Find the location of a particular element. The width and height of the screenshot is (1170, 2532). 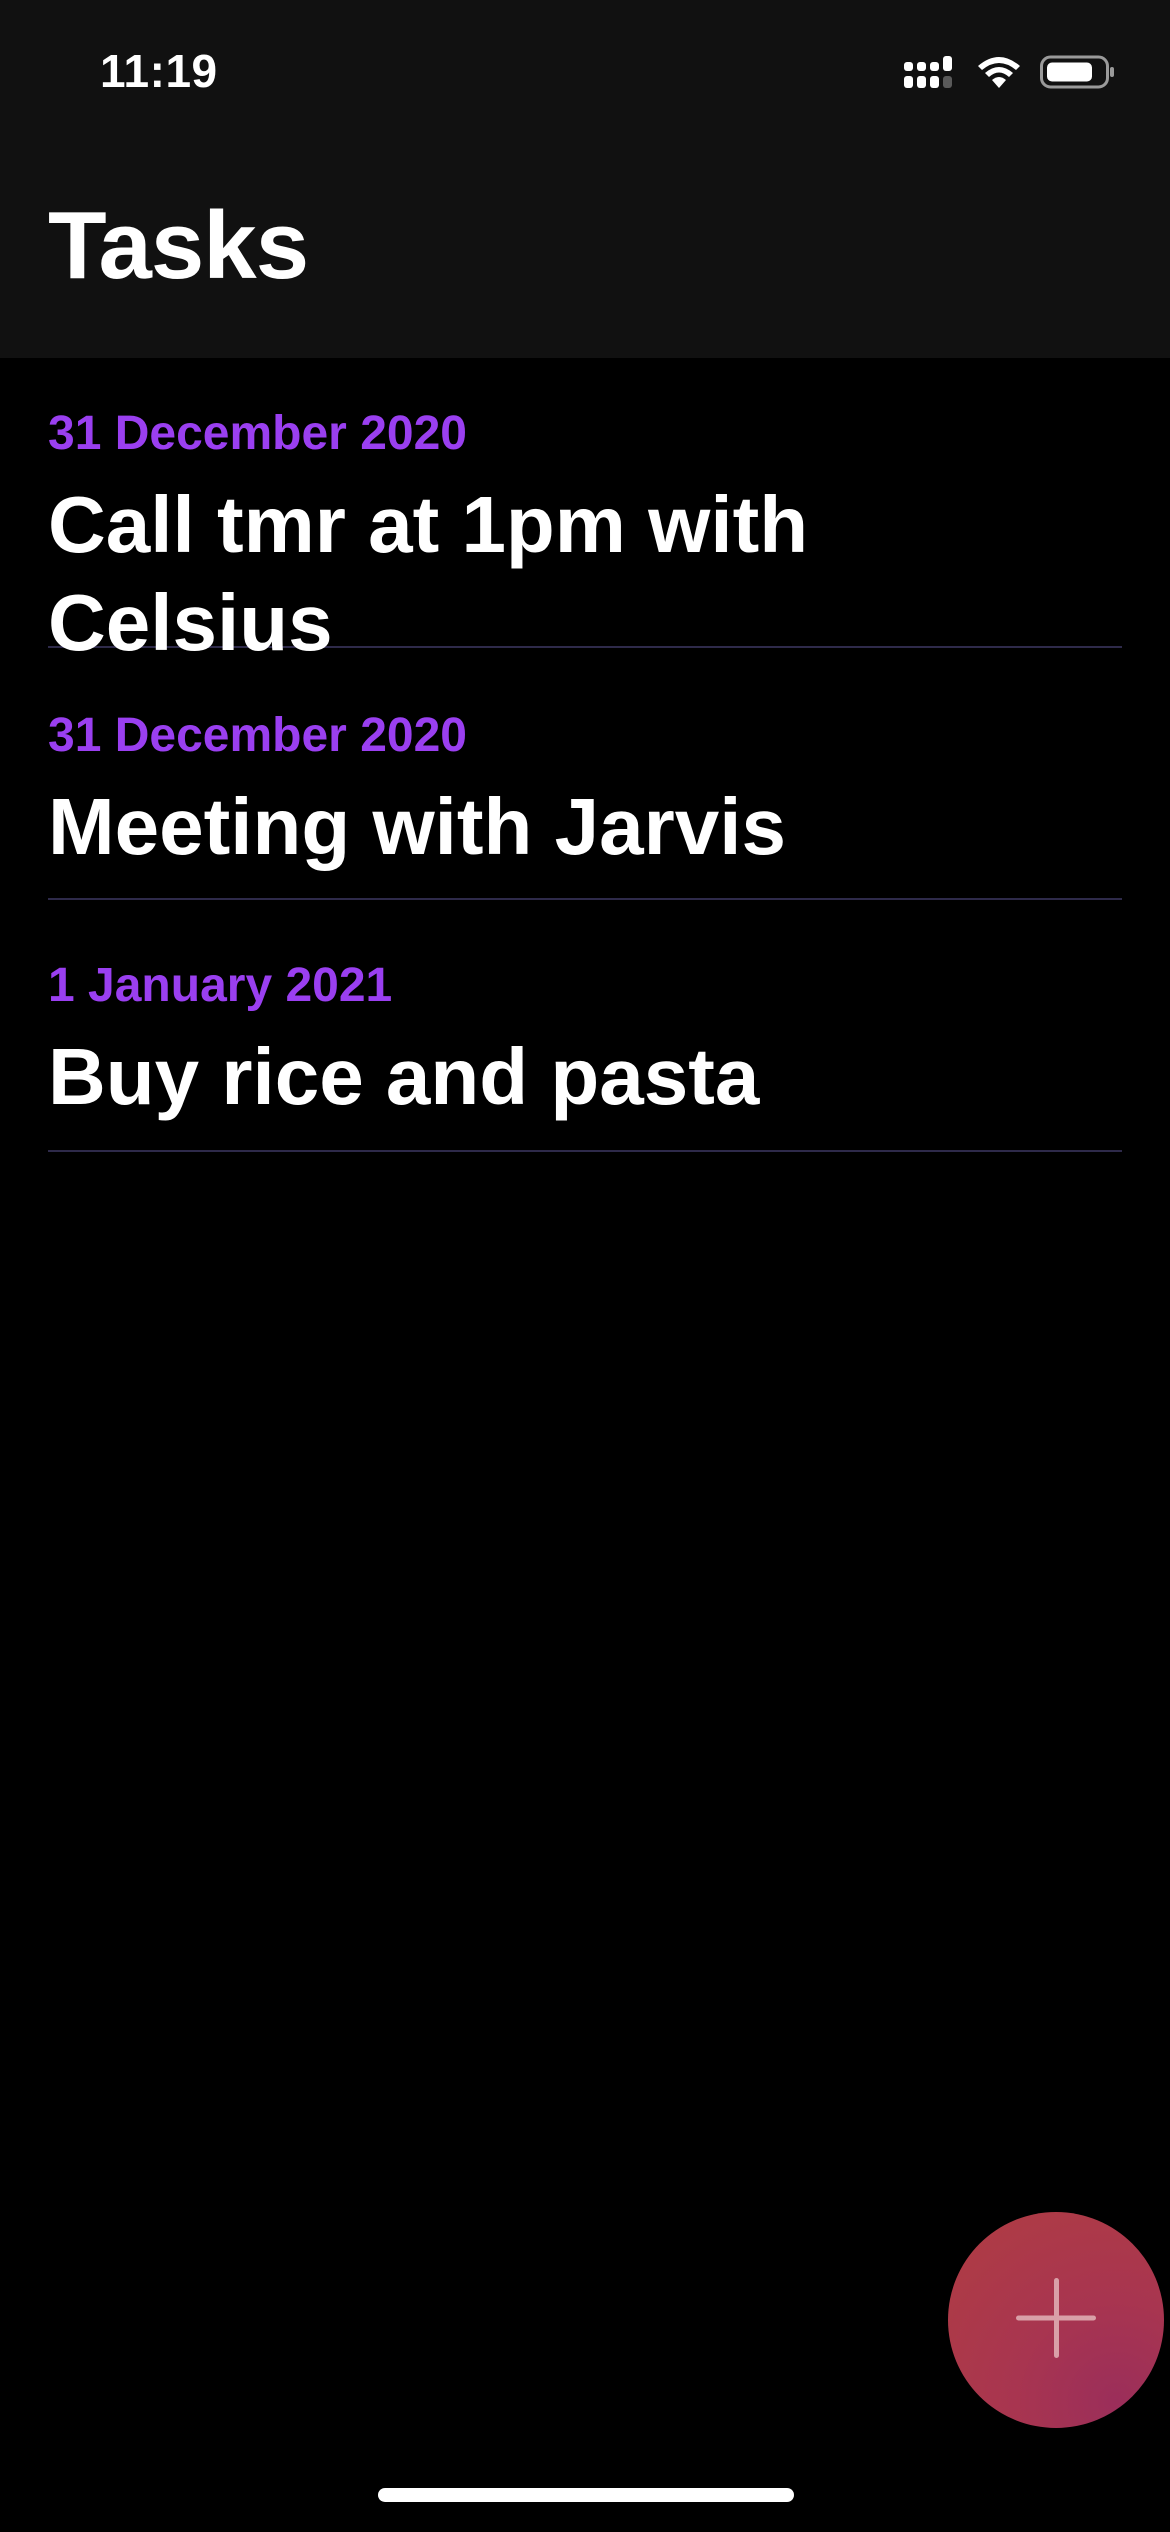

cellular-signal-icon is located at coordinates (931, 74).